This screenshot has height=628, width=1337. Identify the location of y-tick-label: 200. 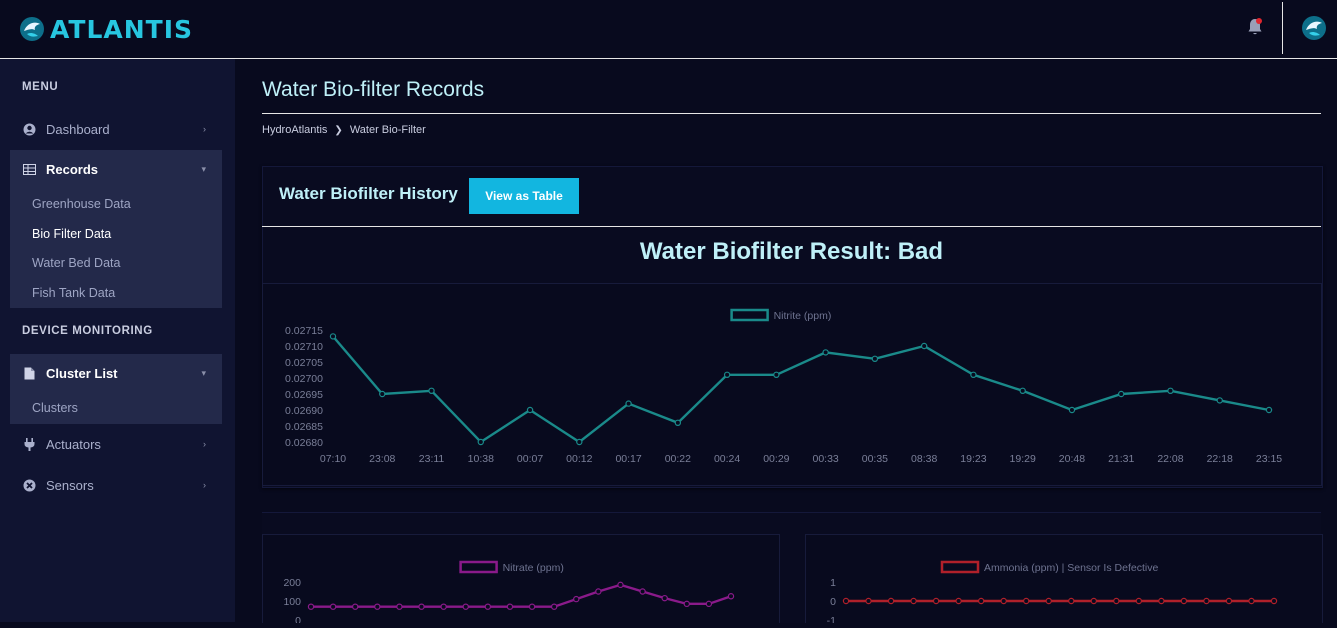
(292, 583).